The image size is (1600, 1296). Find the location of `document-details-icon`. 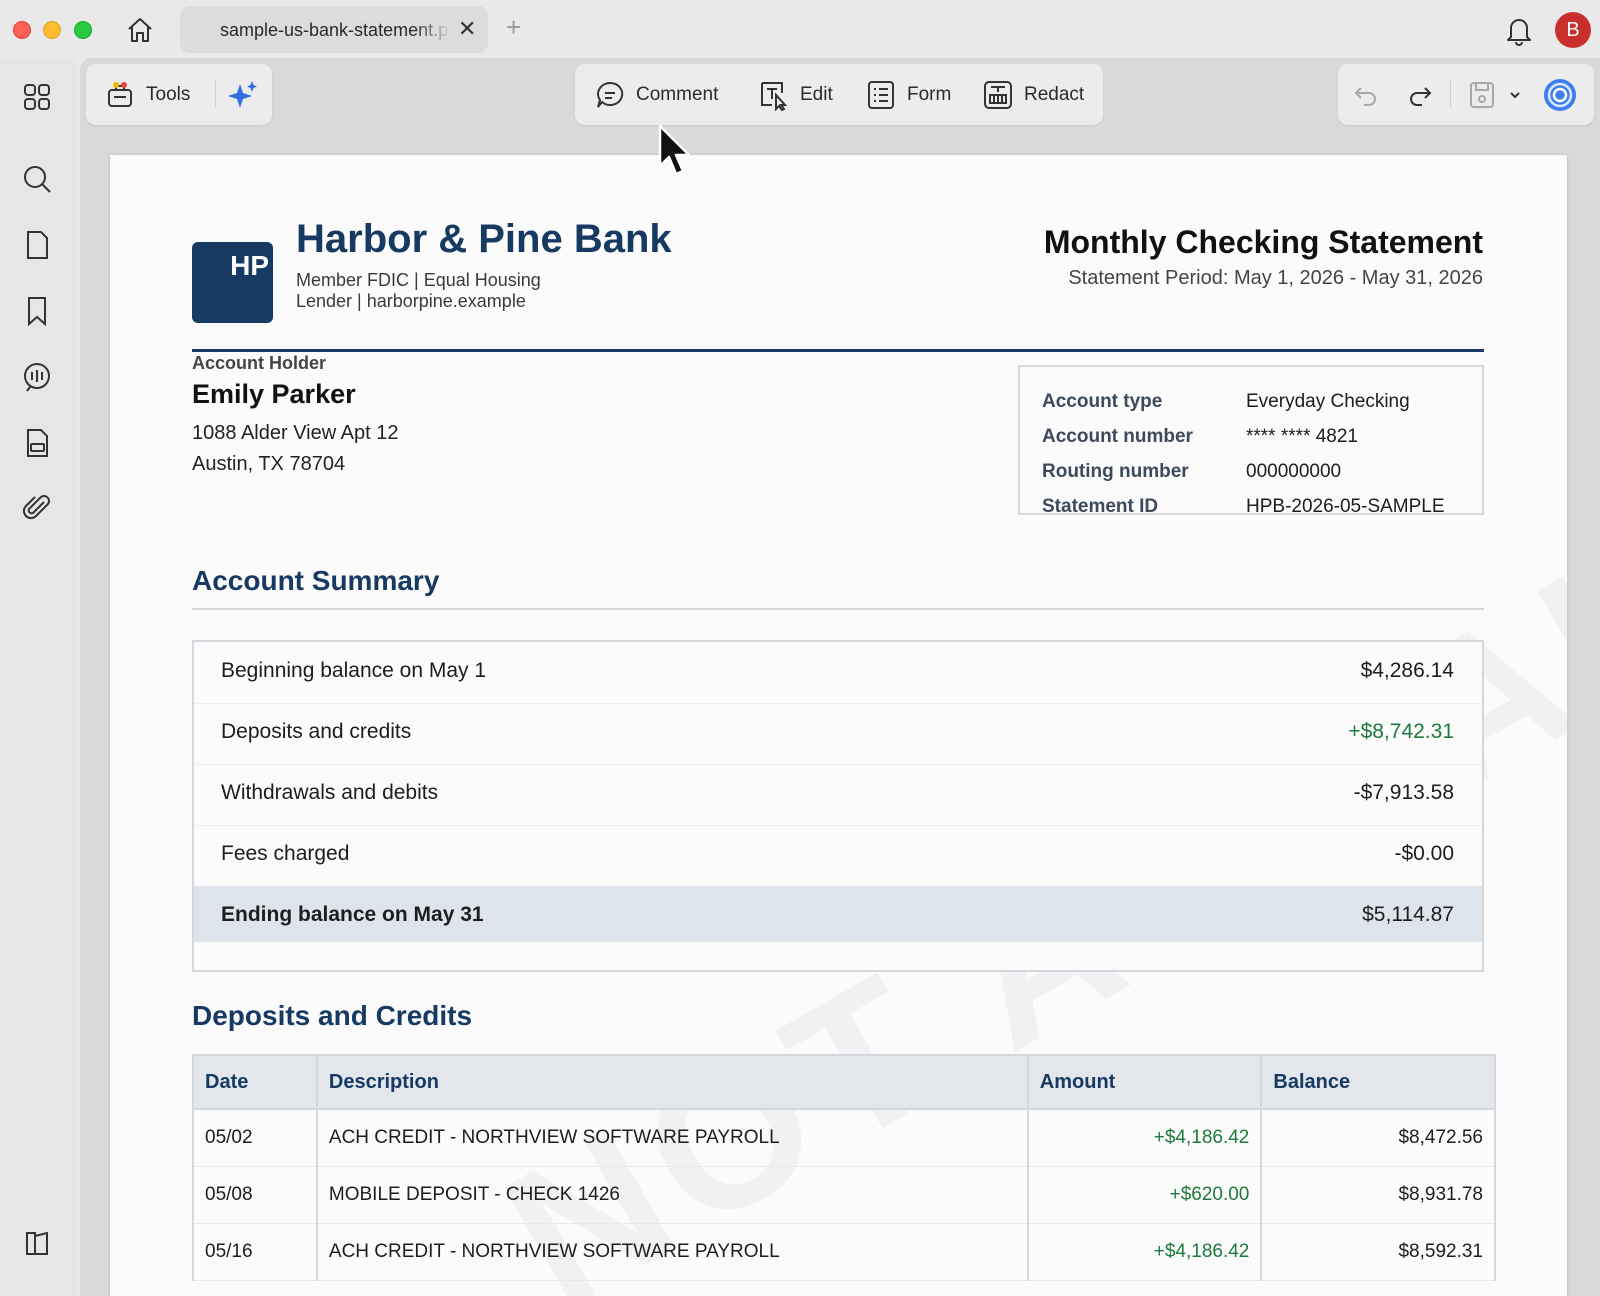

document-details-icon is located at coordinates (37, 443).